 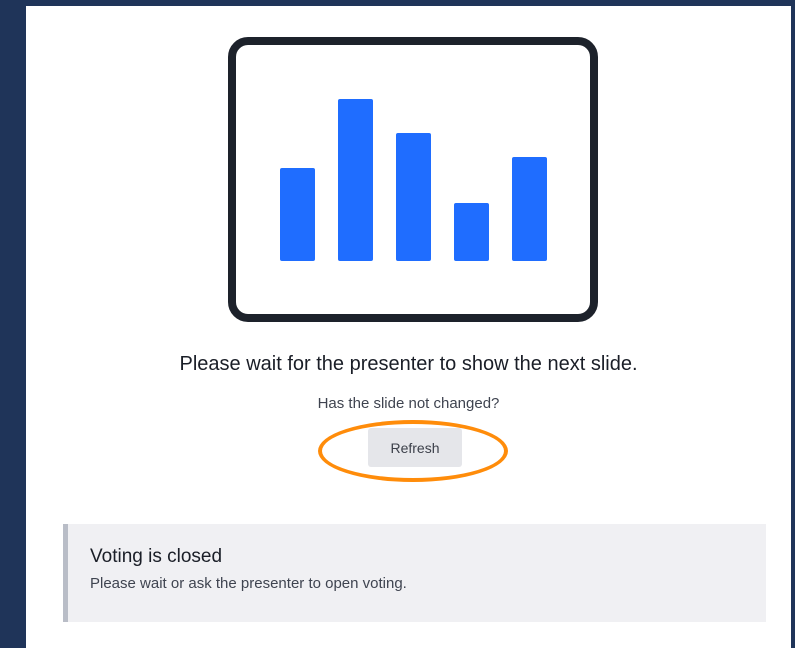 What do you see at coordinates (408, 403) in the screenshot?
I see `slide-unchanged-question: Has the slide not changed?` at bounding box center [408, 403].